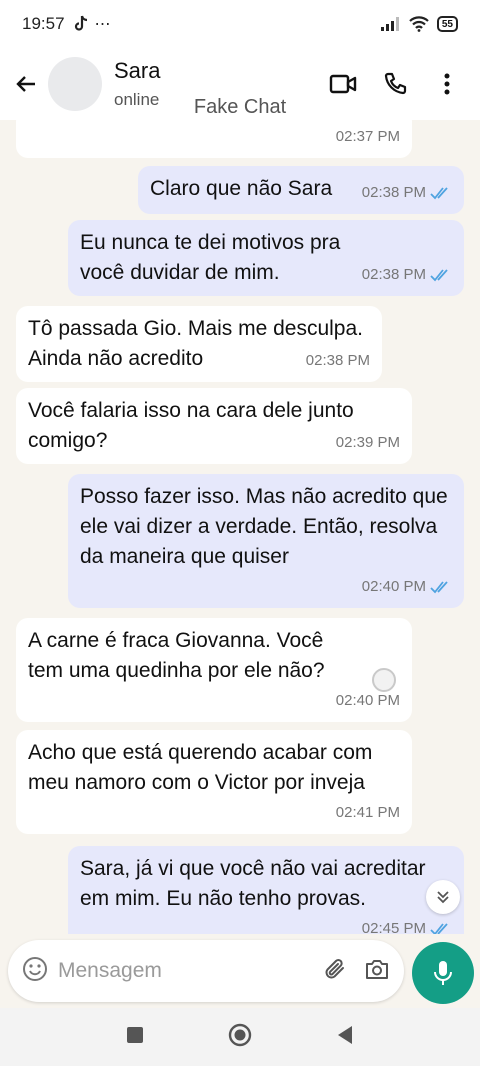 The width and height of the screenshot is (480, 1066). What do you see at coordinates (343, 84) in the screenshot?
I see `video-camera-icon` at bounding box center [343, 84].